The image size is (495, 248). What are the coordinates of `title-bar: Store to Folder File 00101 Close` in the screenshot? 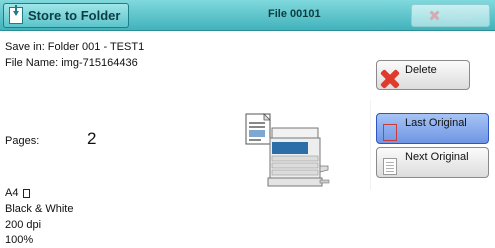 It's located at (247, 15).